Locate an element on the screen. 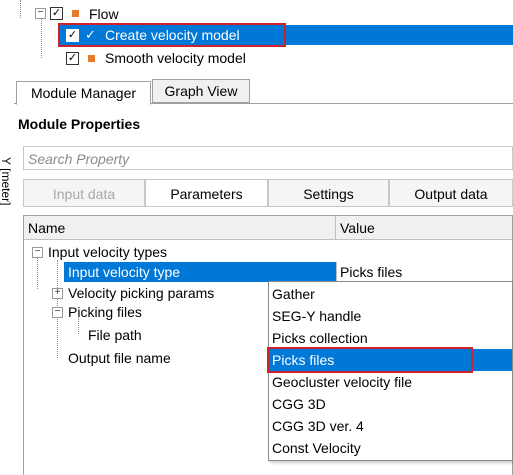 The width and height of the screenshot is (513, 475). dropdown-option: Picks collection is located at coordinates (390, 338).